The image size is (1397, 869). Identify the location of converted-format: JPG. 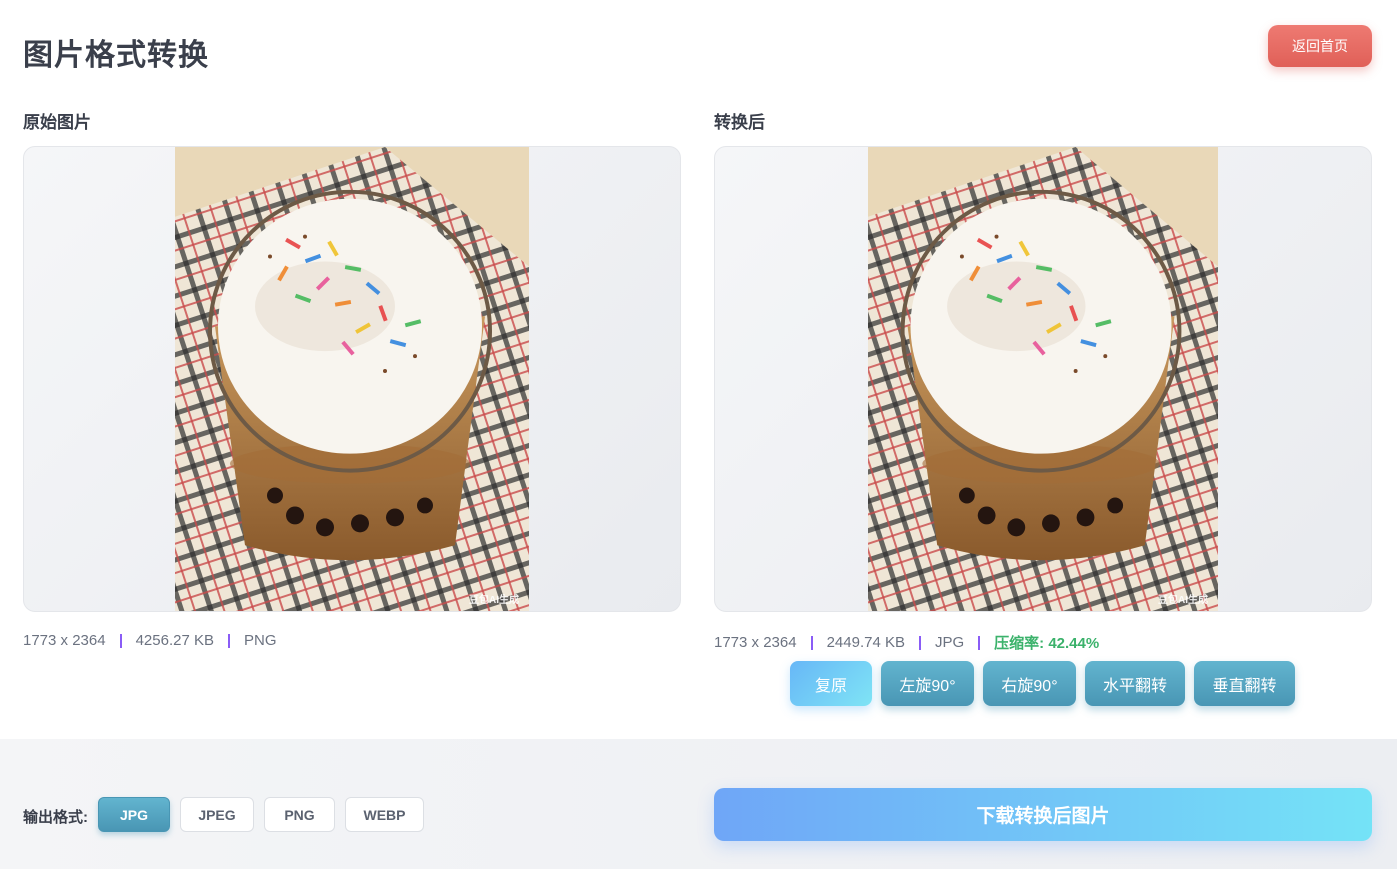
(949, 642).